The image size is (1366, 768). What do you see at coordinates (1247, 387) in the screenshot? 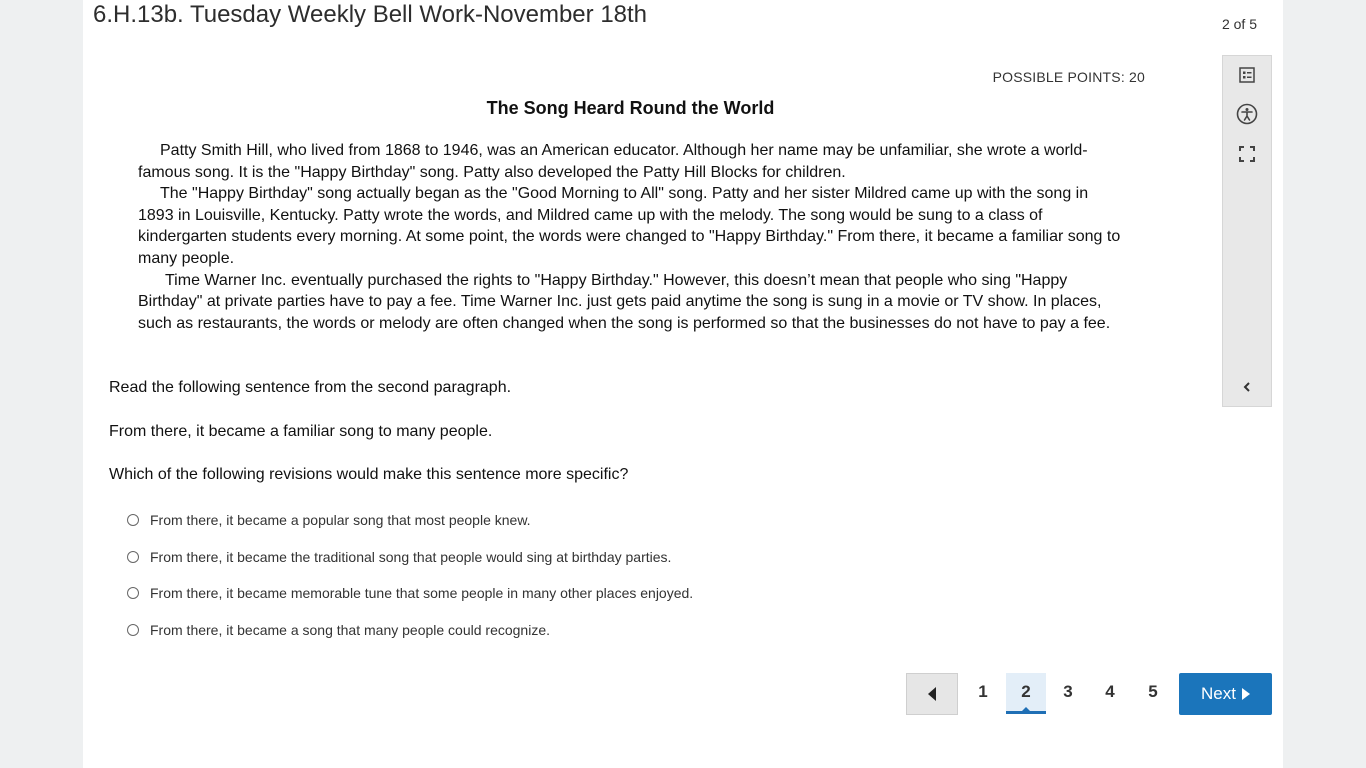
I see `collapse-chevron-icon` at bounding box center [1247, 387].